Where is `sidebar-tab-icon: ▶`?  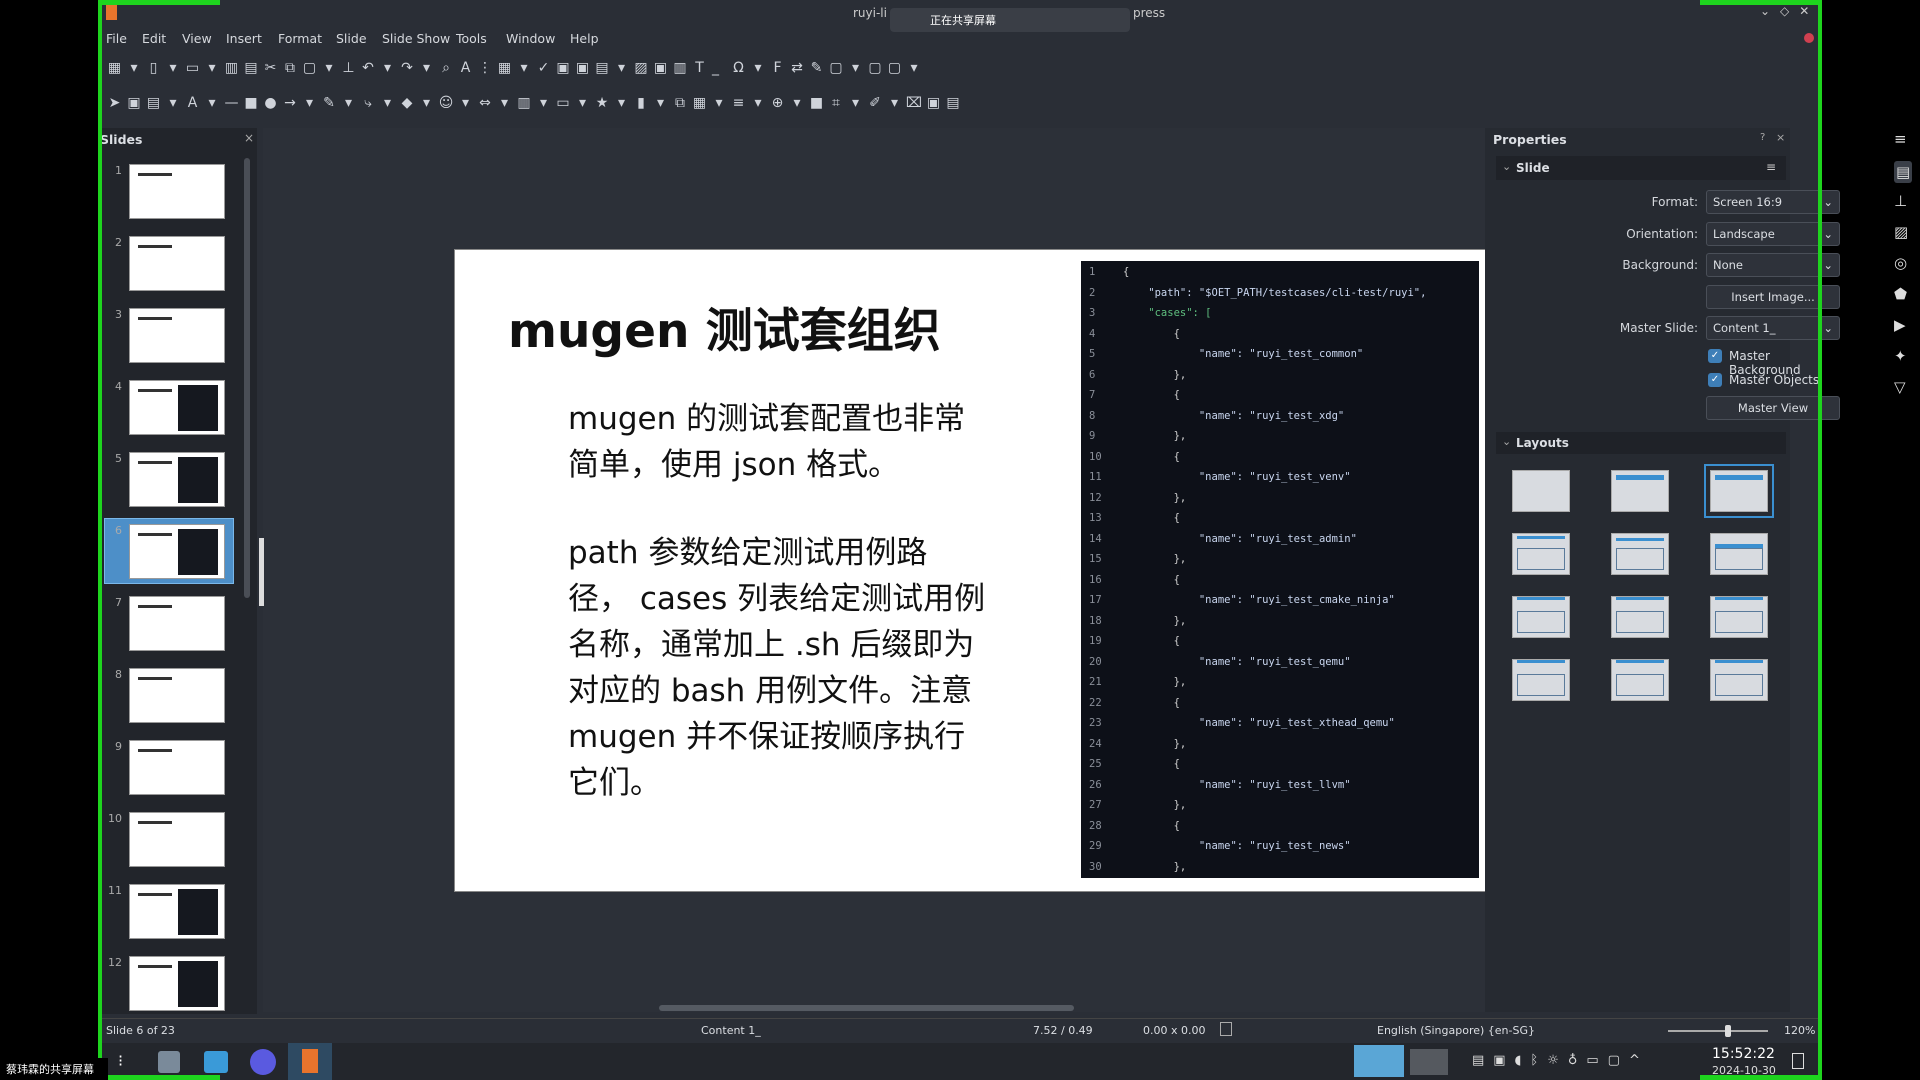 sidebar-tab-icon: ▶ is located at coordinates (1900, 325).